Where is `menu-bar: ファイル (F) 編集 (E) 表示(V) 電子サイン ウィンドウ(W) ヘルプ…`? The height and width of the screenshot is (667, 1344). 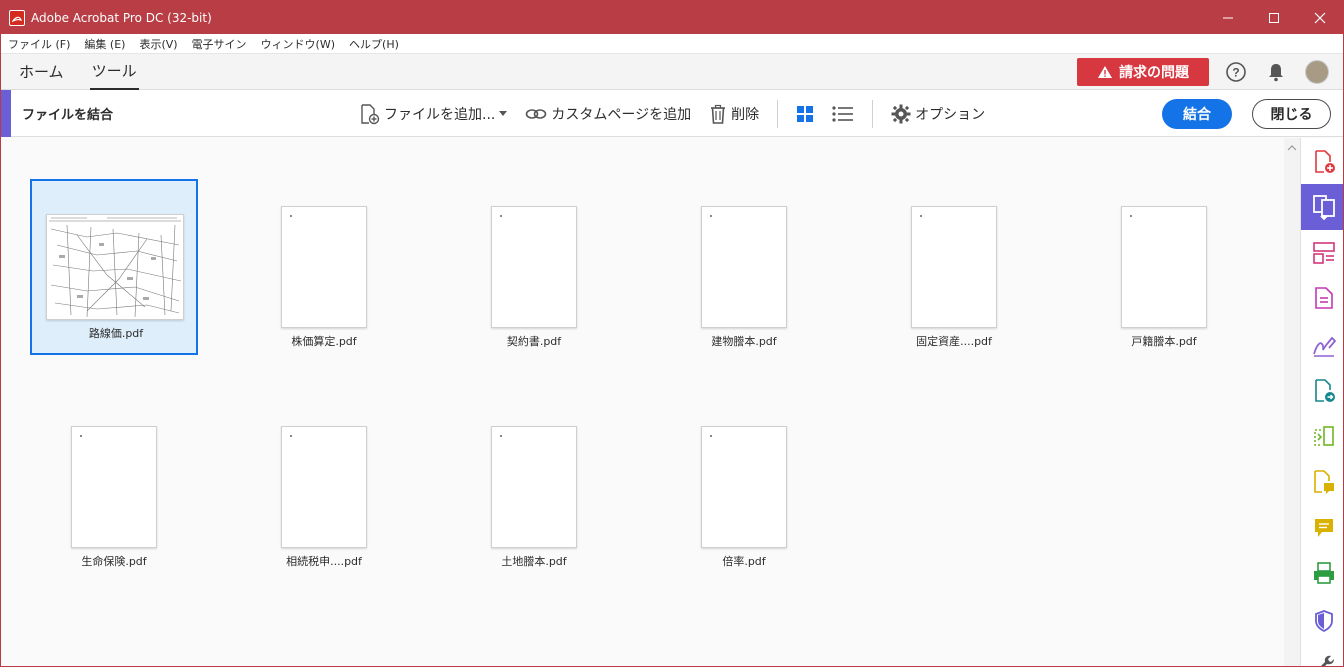 menu-bar: ファイル (F) 編集 (E) 表示(V) 電子サイン ウィンドウ(W) ヘルプ… is located at coordinates (672, 44).